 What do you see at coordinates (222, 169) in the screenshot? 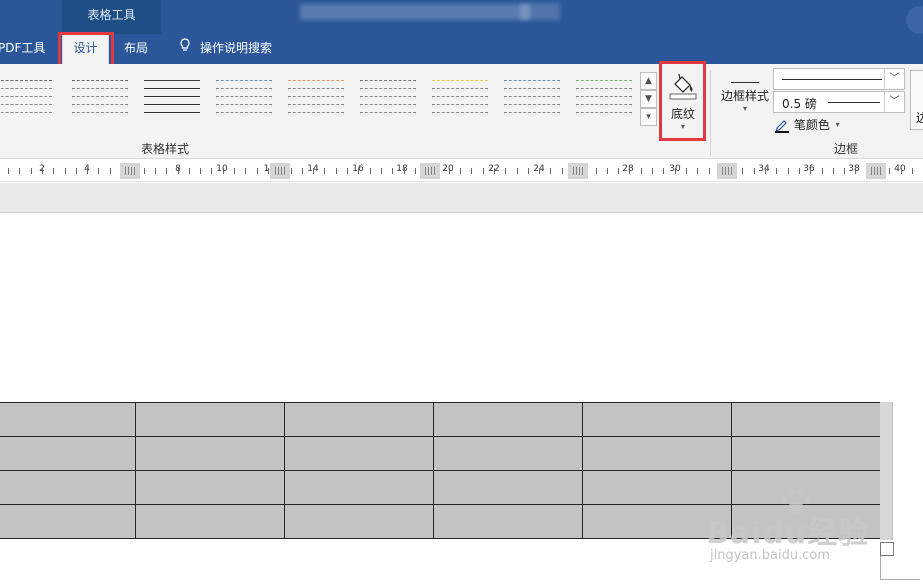
I see `ruler-label: 10` at bounding box center [222, 169].